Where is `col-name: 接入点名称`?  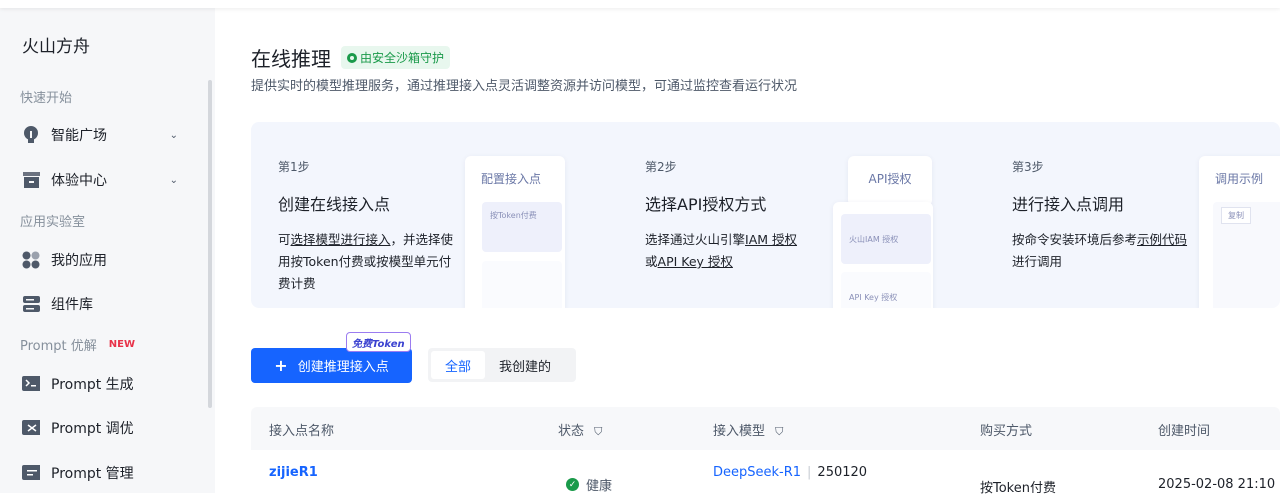
col-name: 接入点名称 is located at coordinates (302, 431).